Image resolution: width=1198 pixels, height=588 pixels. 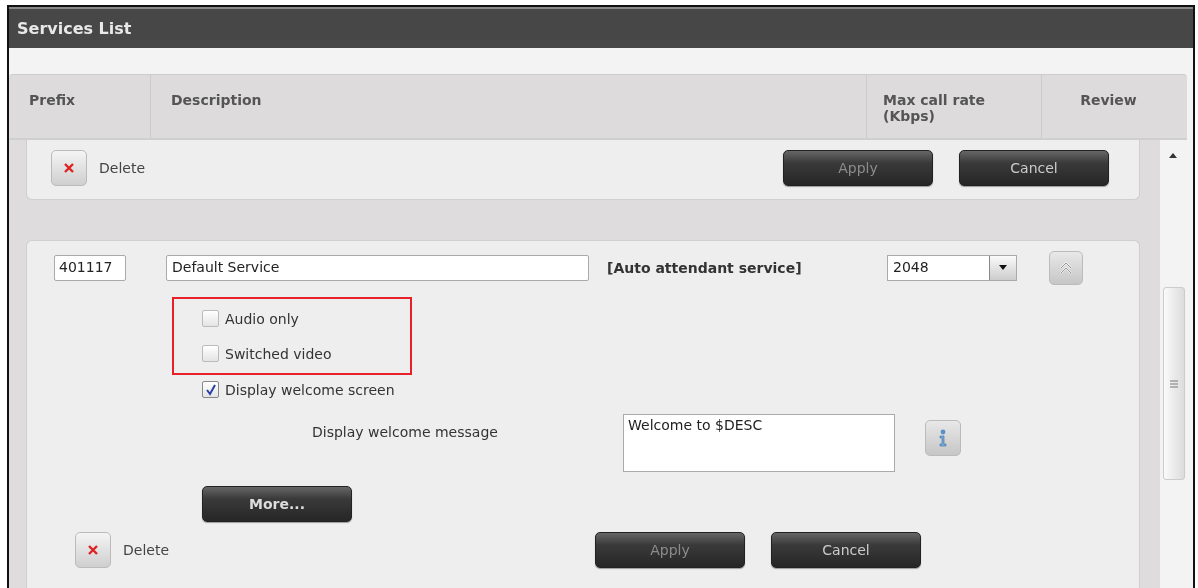 I want to click on grip-icon, so click(x=1174, y=383).